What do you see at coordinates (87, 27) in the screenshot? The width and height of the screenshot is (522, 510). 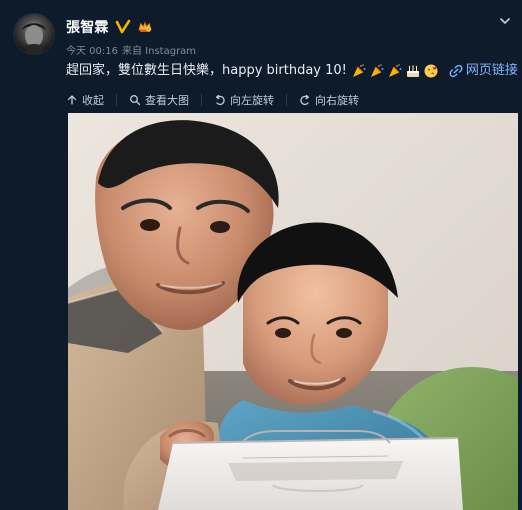 I see `username: 張智霖` at bounding box center [87, 27].